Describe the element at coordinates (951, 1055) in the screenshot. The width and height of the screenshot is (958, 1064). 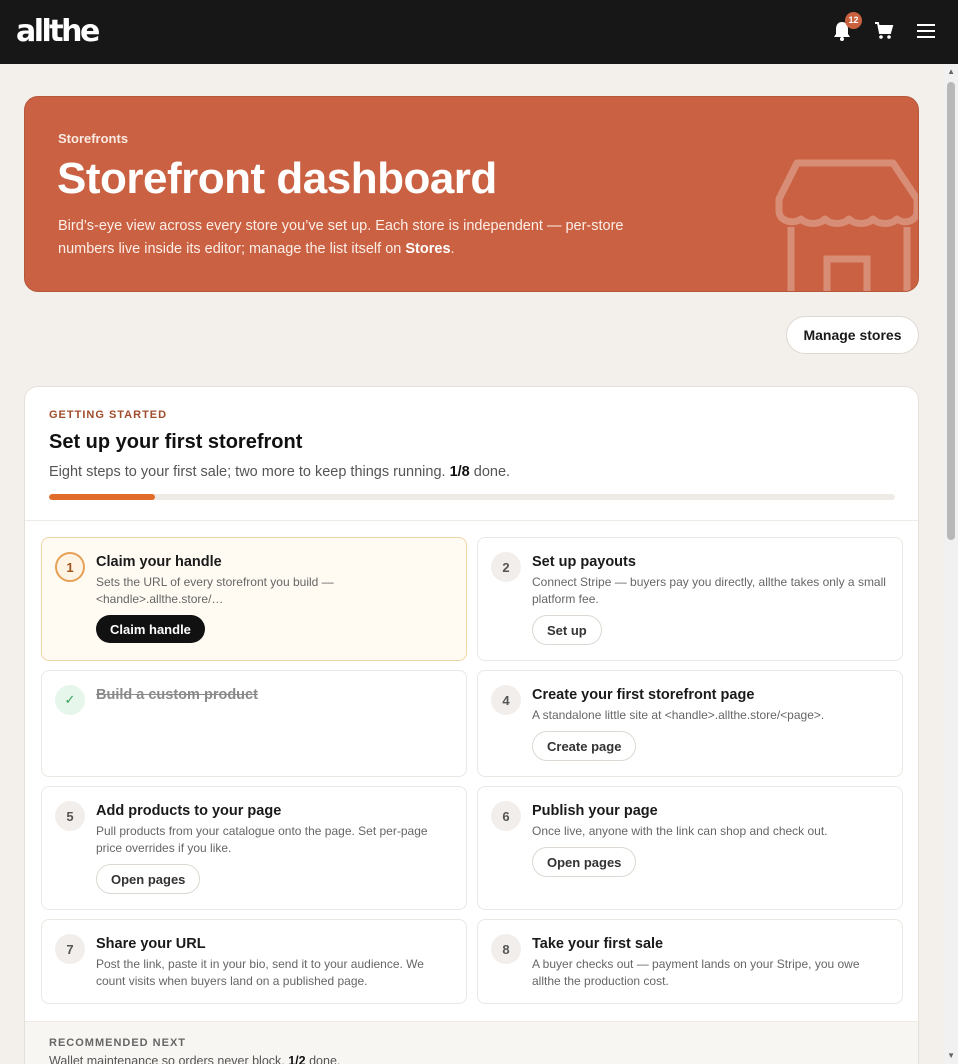
I see `scroll-down-arrow-icon: ▼` at that location.